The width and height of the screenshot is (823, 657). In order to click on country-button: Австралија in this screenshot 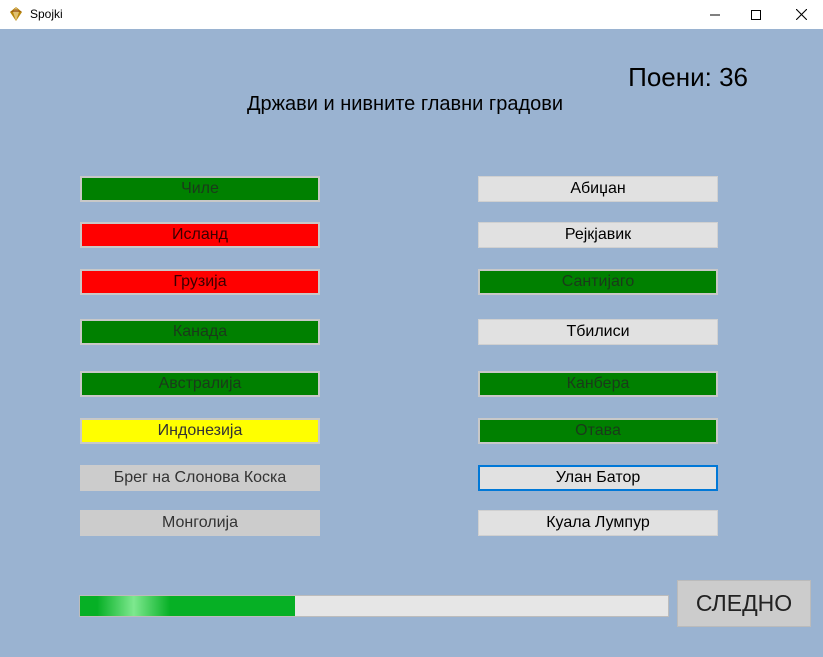, I will do `click(200, 384)`.